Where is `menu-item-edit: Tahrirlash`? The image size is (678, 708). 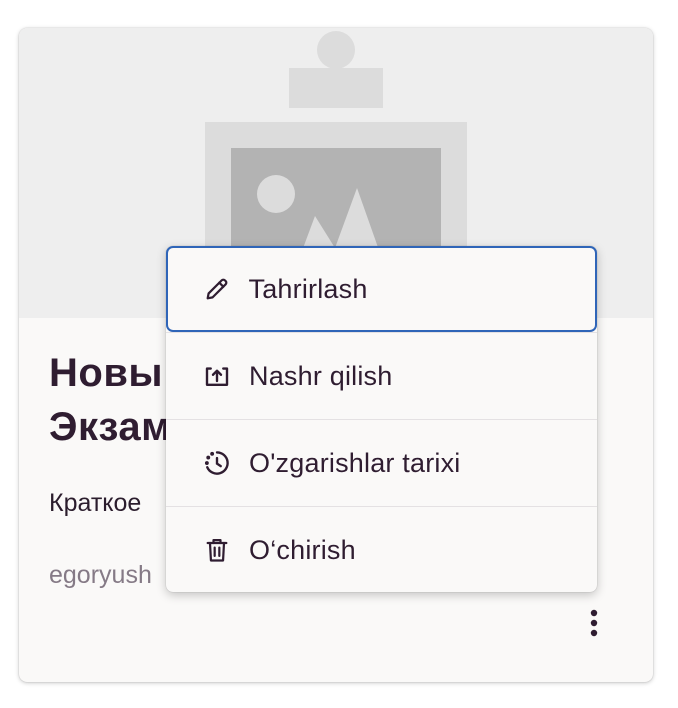 menu-item-edit: Tahrirlash is located at coordinates (381, 289).